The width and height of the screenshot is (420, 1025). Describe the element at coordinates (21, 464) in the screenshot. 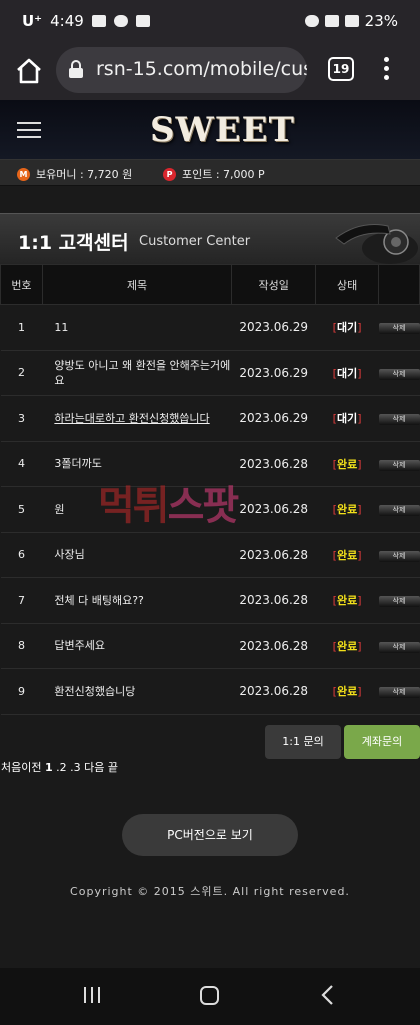

I see `row-number: 4` at that location.